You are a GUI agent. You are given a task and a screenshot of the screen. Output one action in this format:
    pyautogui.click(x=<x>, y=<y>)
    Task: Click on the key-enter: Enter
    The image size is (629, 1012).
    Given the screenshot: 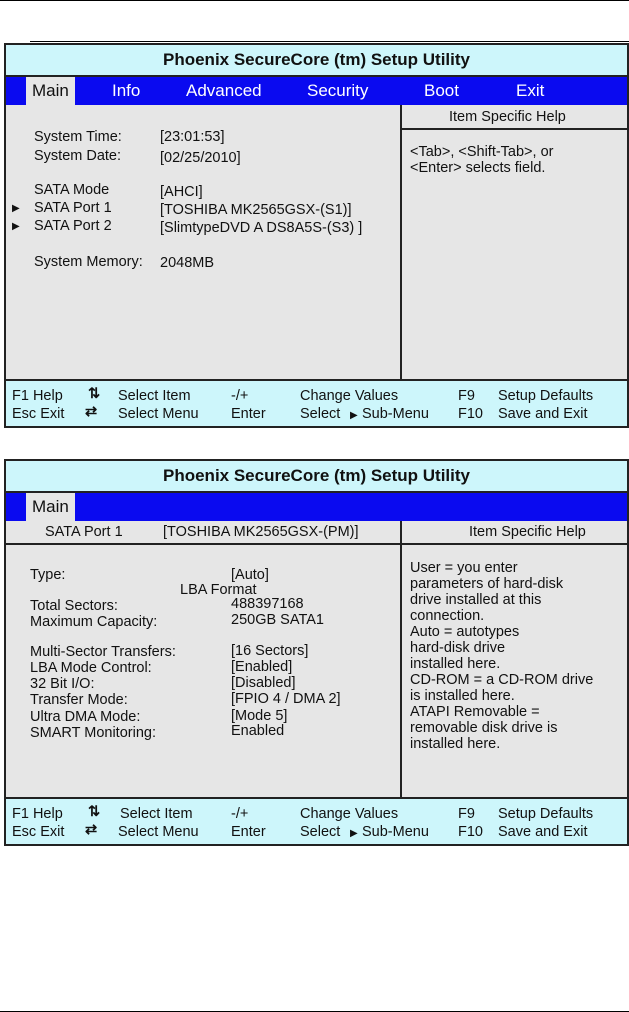 What is the action you would take?
    pyautogui.click(x=248, y=832)
    